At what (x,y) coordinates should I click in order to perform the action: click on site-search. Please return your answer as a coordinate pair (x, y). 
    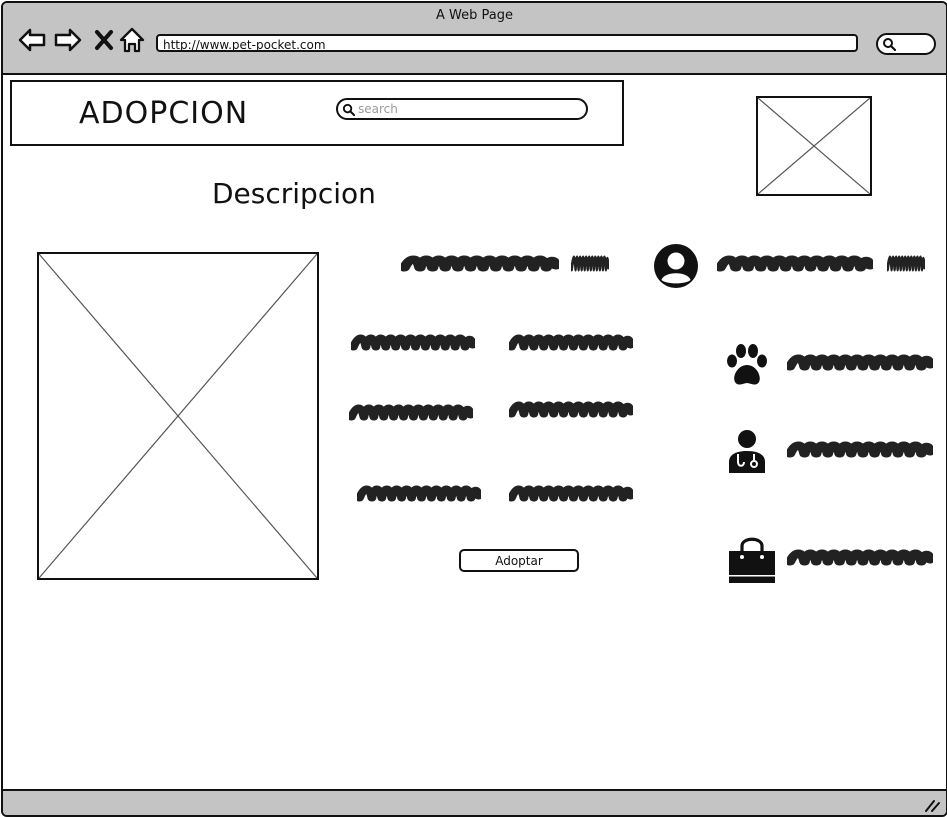
    Looking at the image, I should click on (462, 109).